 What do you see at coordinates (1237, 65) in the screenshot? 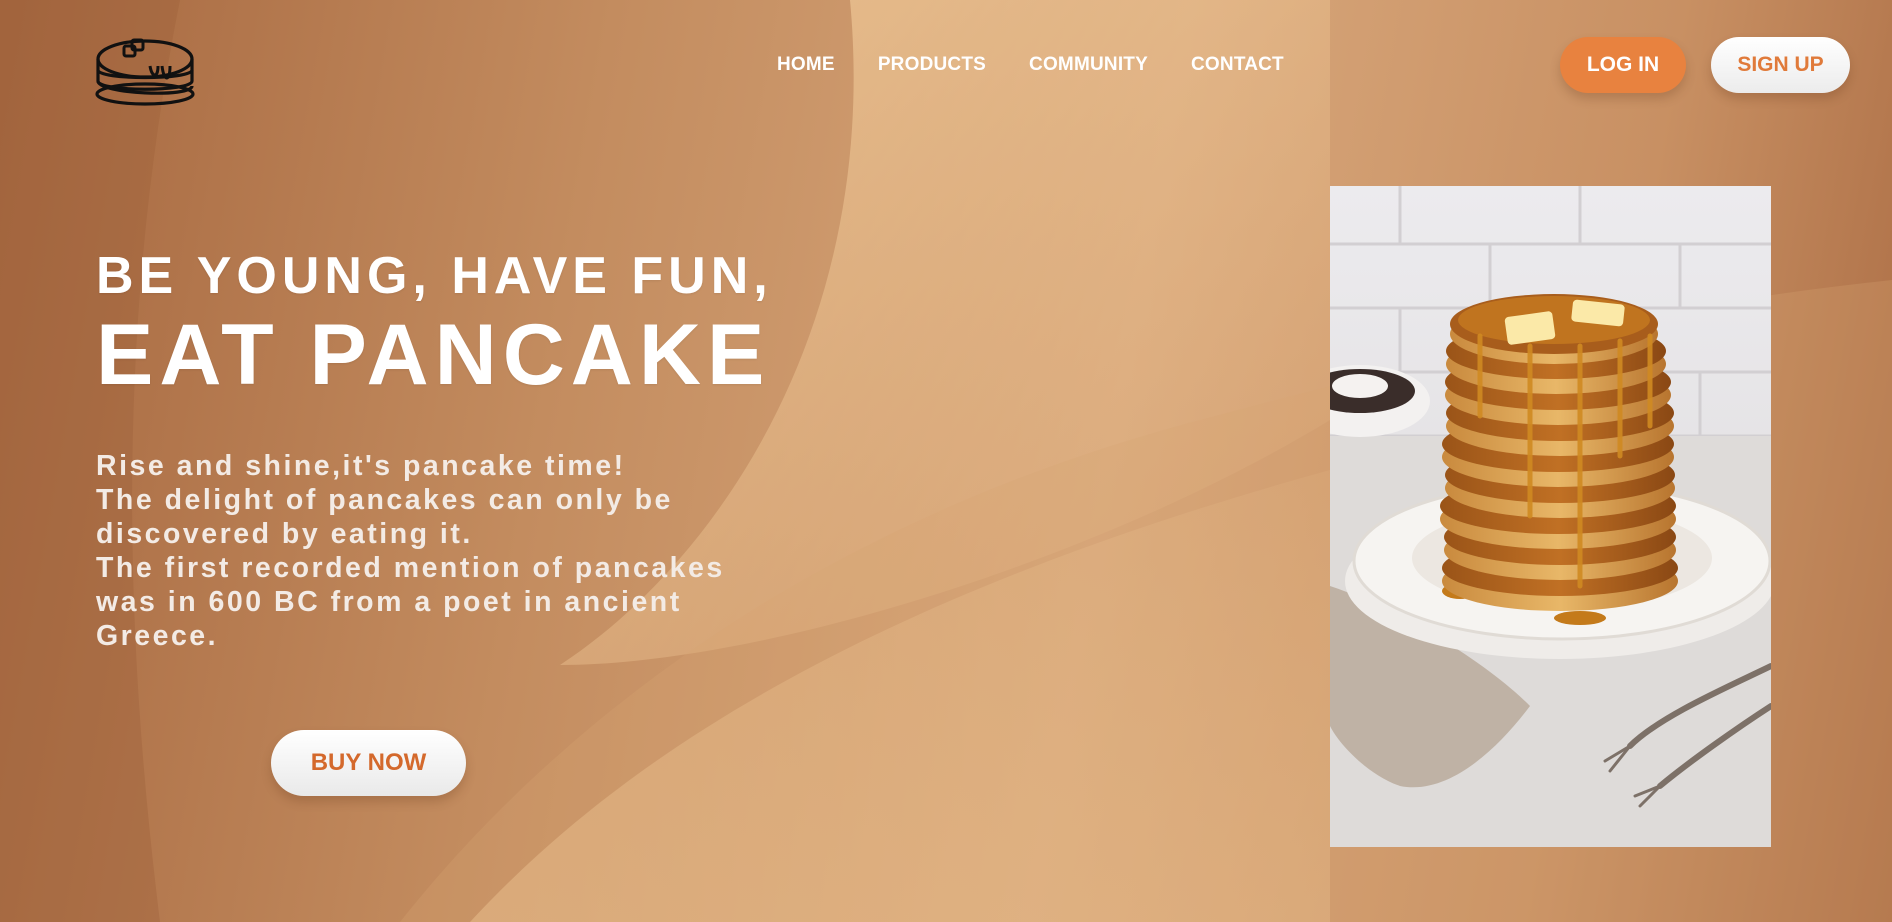
I see `nav-contact: CONTACT` at bounding box center [1237, 65].